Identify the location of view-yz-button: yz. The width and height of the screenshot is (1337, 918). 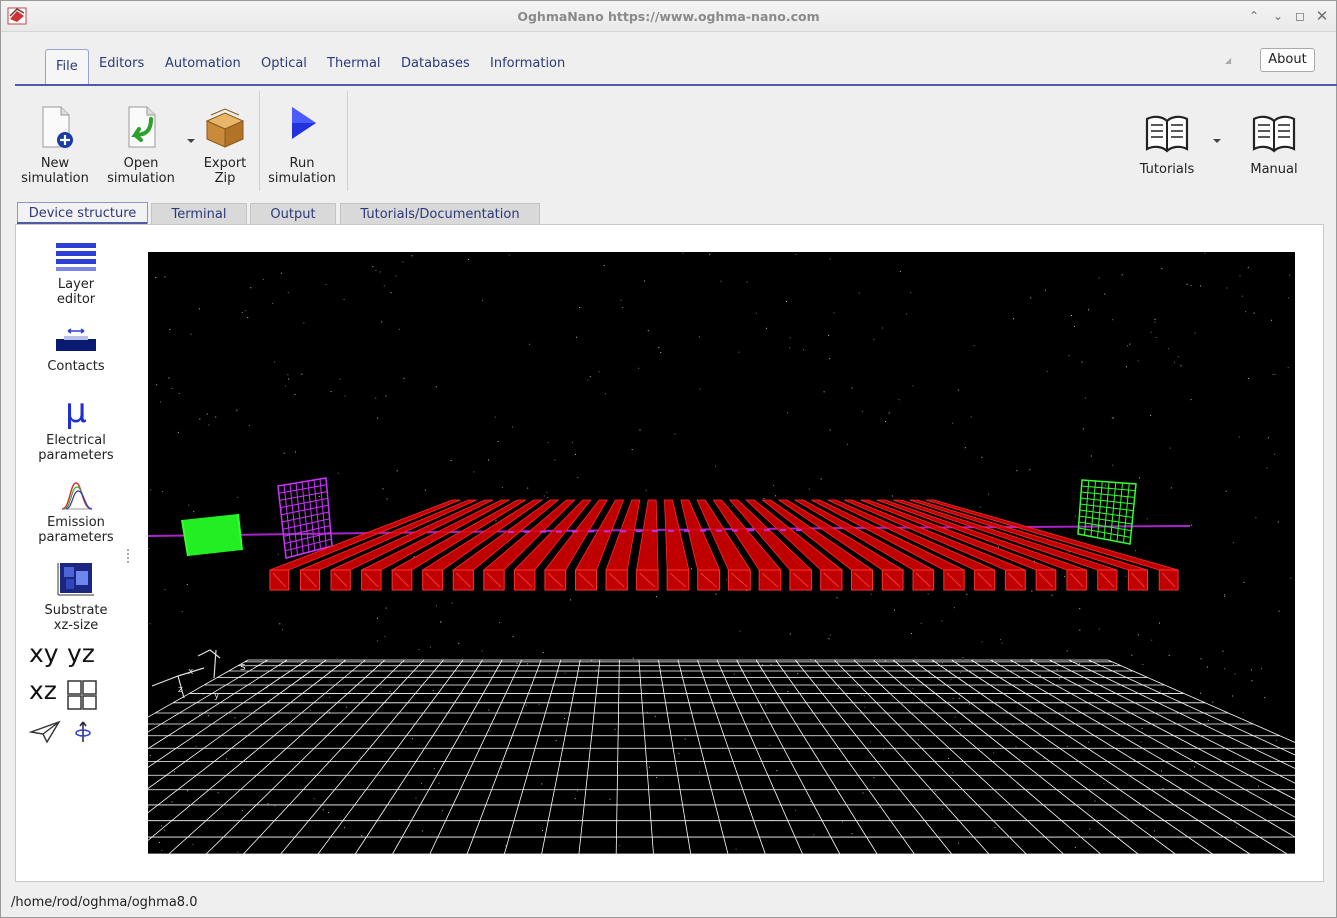
(81, 654).